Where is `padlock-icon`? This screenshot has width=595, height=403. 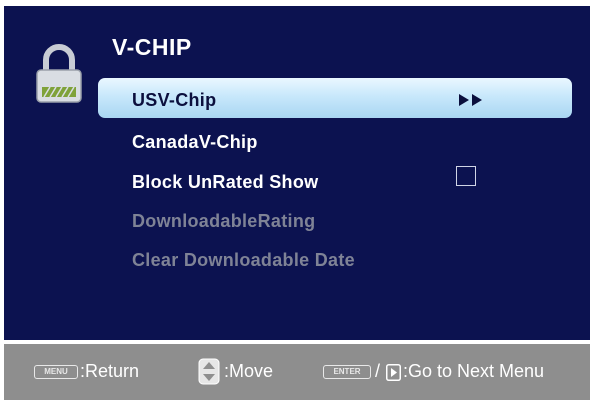 padlock-icon is located at coordinates (59, 73).